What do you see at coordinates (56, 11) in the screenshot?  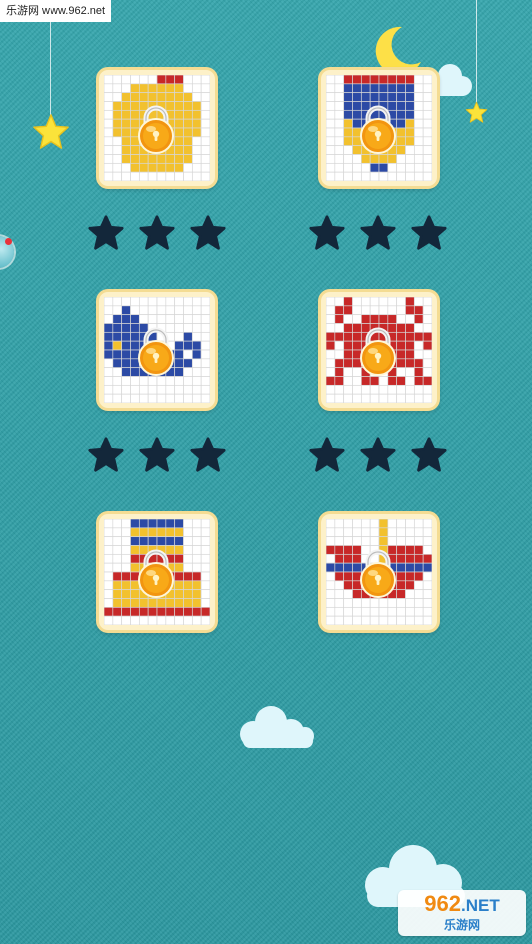 I see `site-watermark: 乐游网 www.962.net` at bounding box center [56, 11].